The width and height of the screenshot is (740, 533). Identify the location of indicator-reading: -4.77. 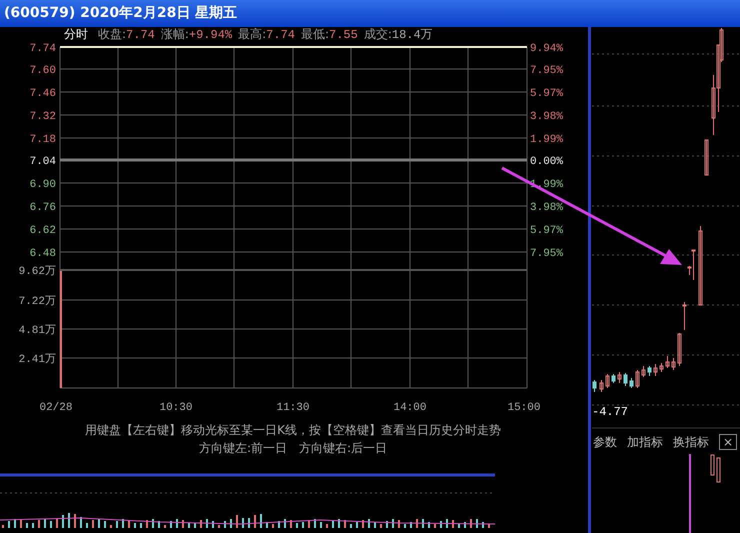
(610, 412).